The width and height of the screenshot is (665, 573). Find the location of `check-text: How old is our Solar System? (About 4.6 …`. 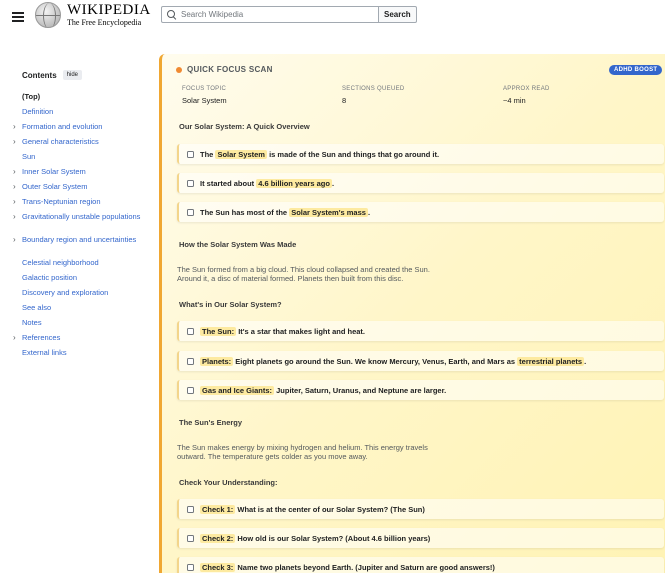

check-text: How old is our Solar System? (About 4.6 … is located at coordinates (334, 538).